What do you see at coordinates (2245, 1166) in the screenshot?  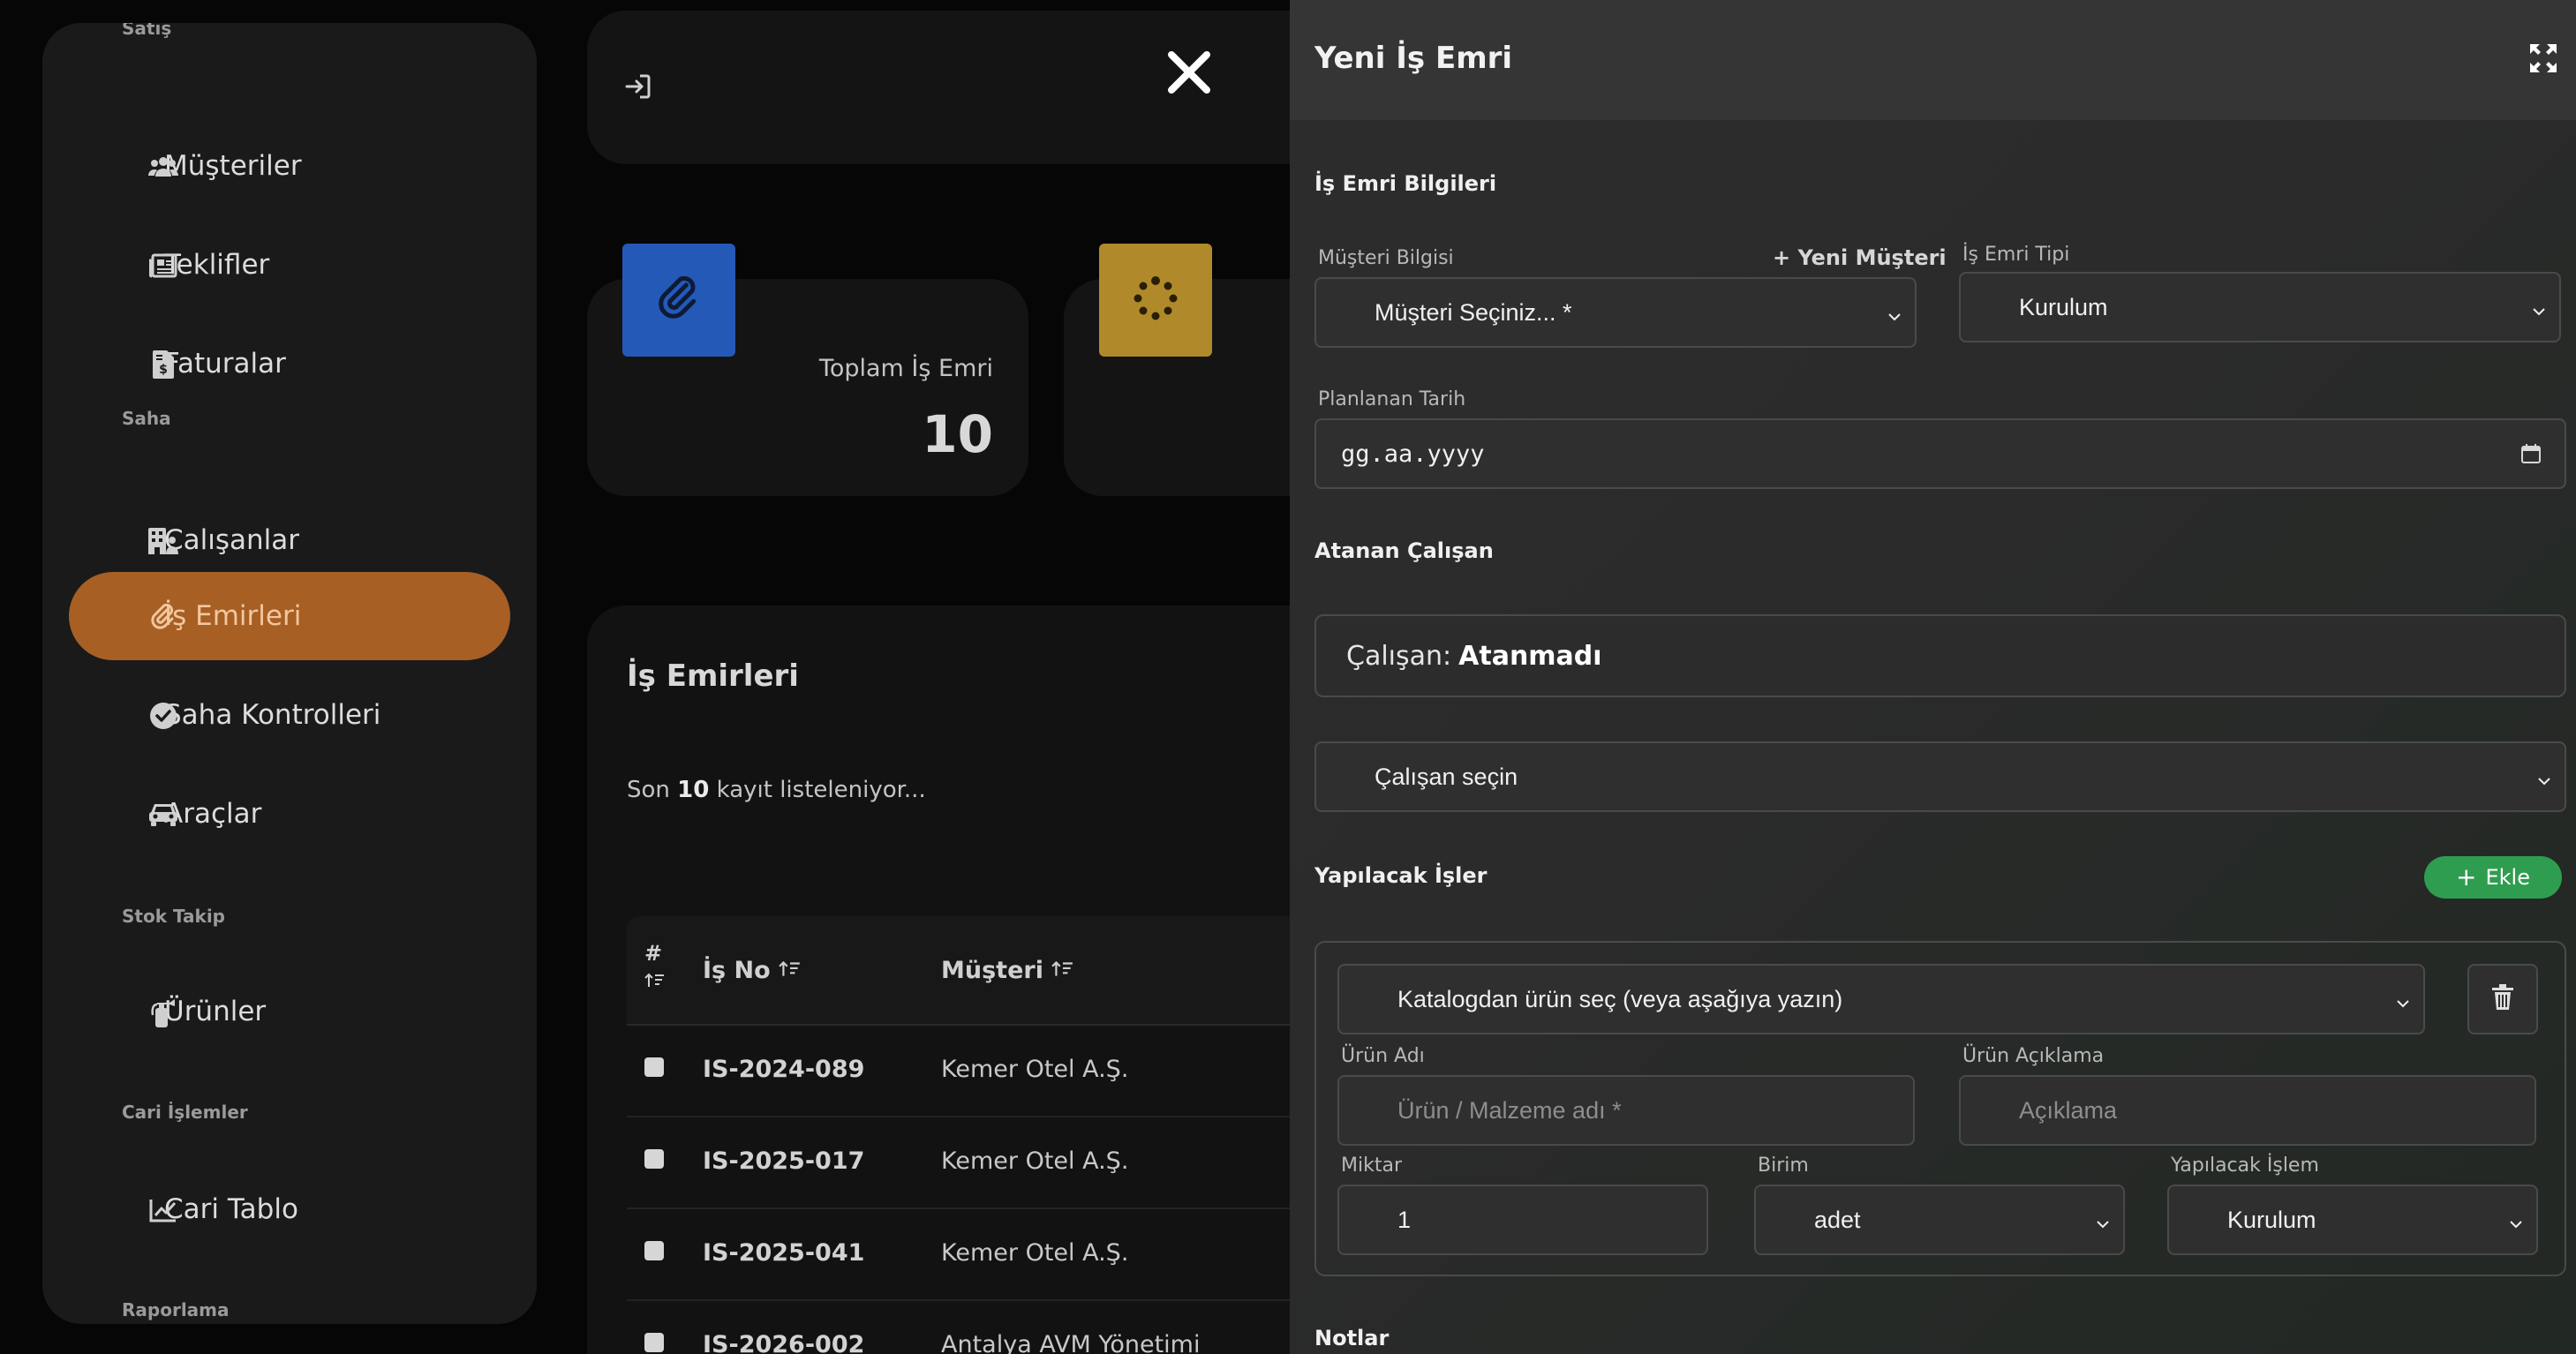 I see `operation-label: Yapılacak İşlem` at bounding box center [2245, 1166].